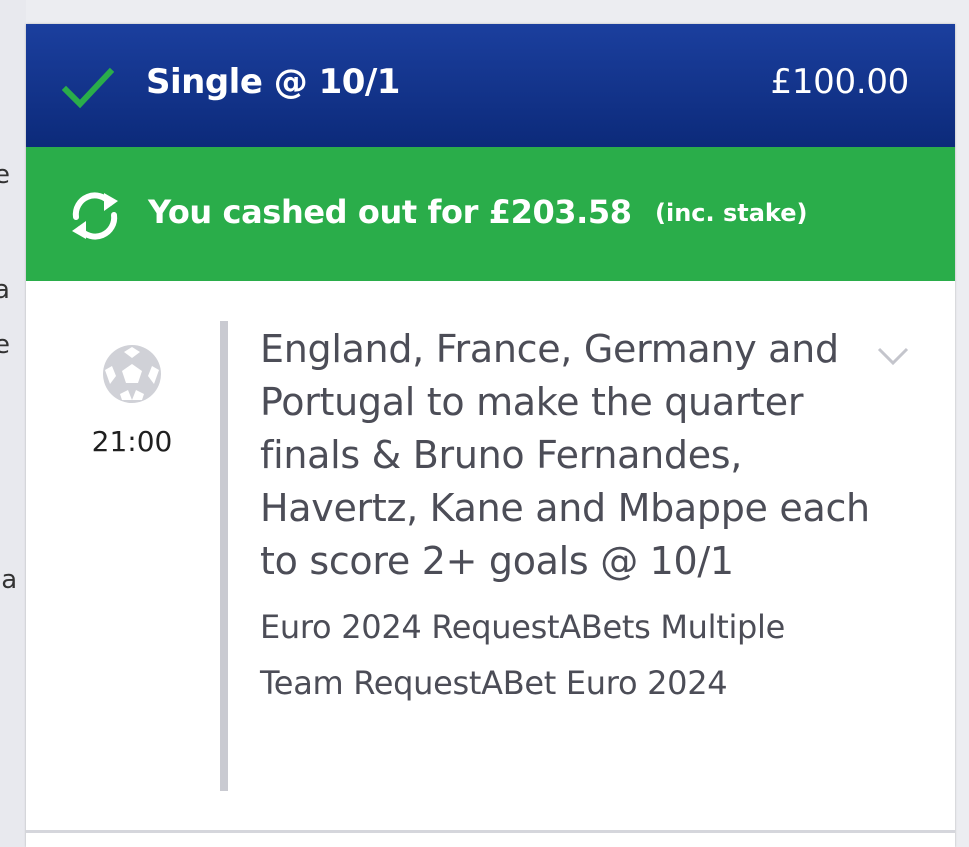  Describe the element at coordinates (840, 82) in the screenshot. I see `stake-amount: £100.00` at that location.